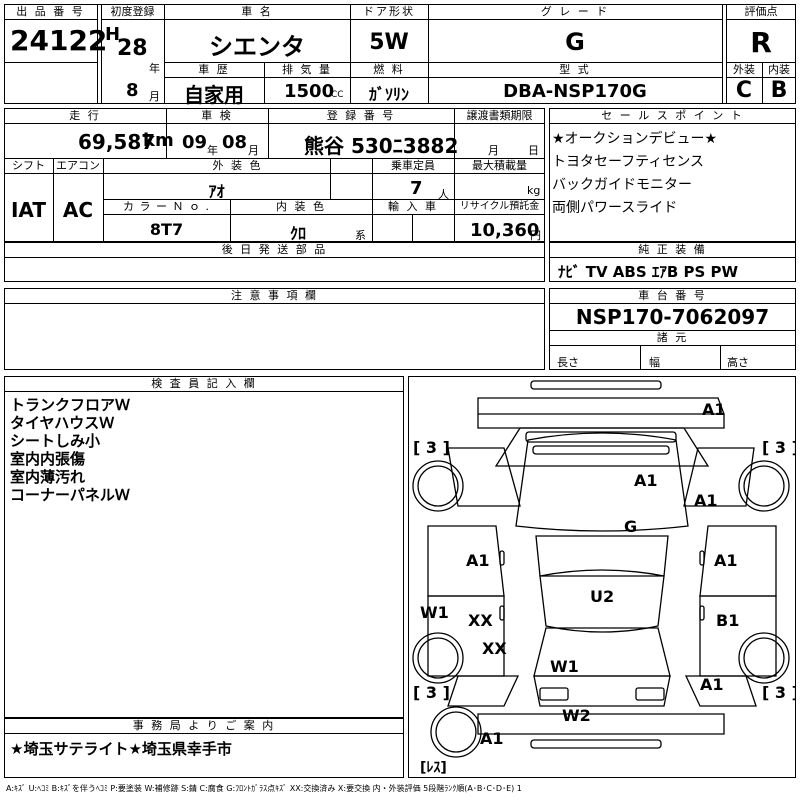  Describe the element at coordinates (257, 11) in the screenshot. I see `car-name-label: 車 名` at that location.